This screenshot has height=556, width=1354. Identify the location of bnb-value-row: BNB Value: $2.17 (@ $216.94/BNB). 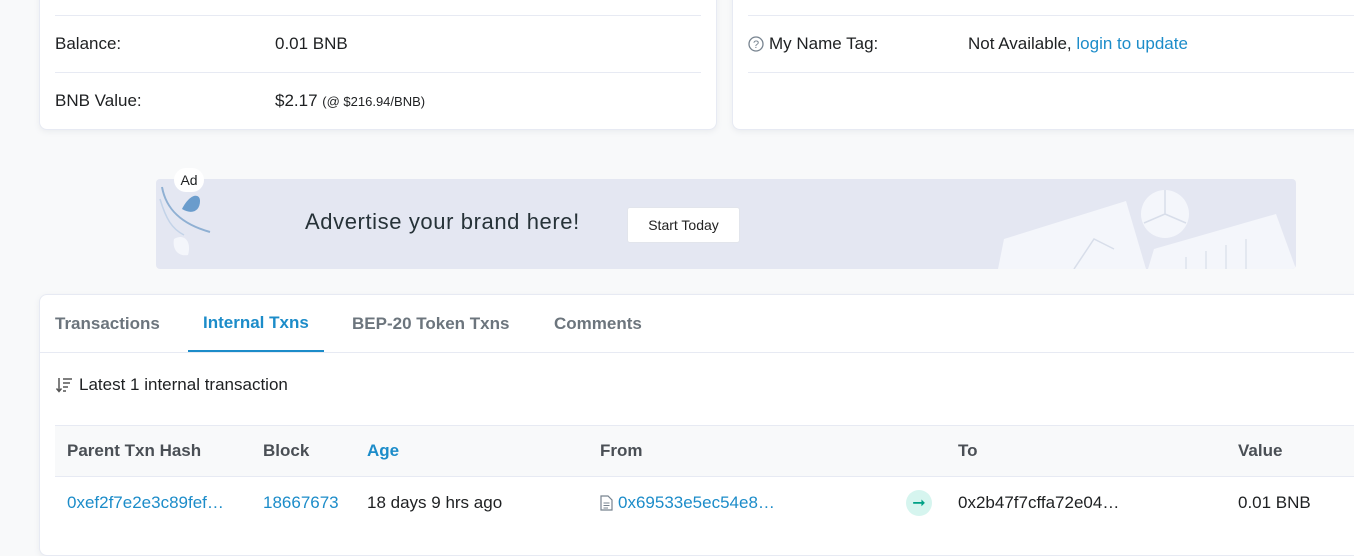
(378, 101).